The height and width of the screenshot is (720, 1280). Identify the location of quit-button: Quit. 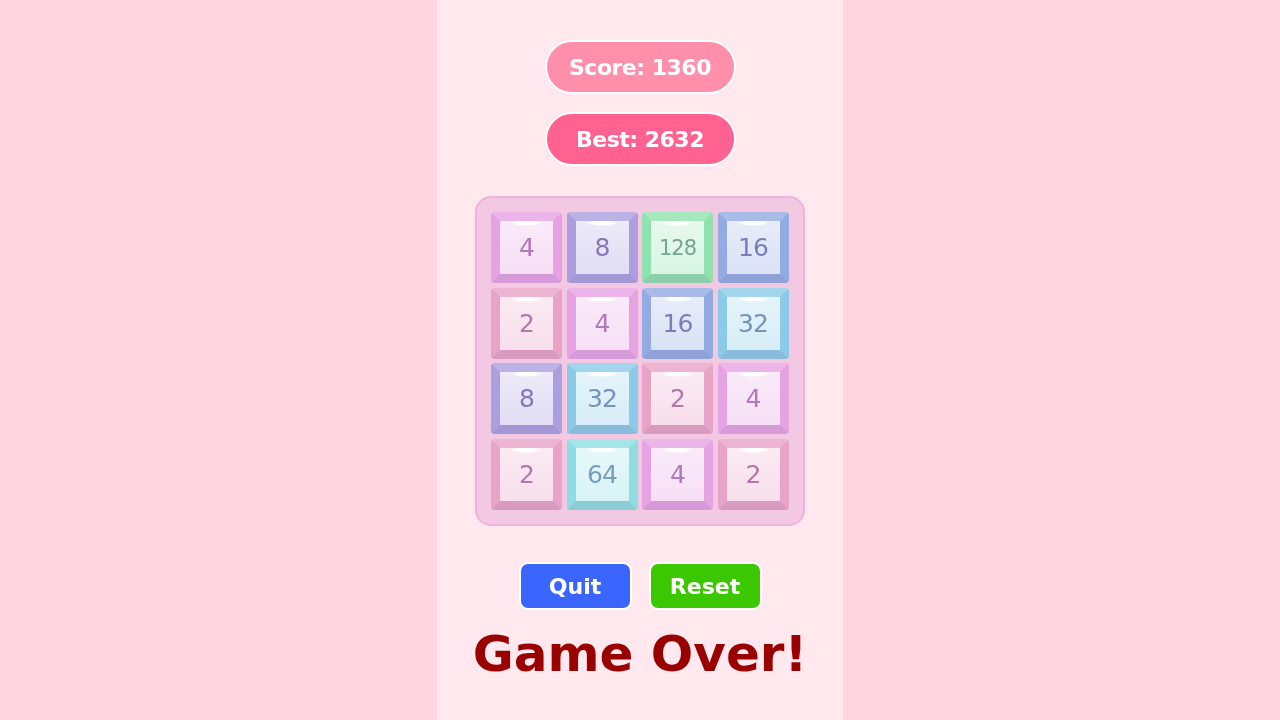
(575, 586).